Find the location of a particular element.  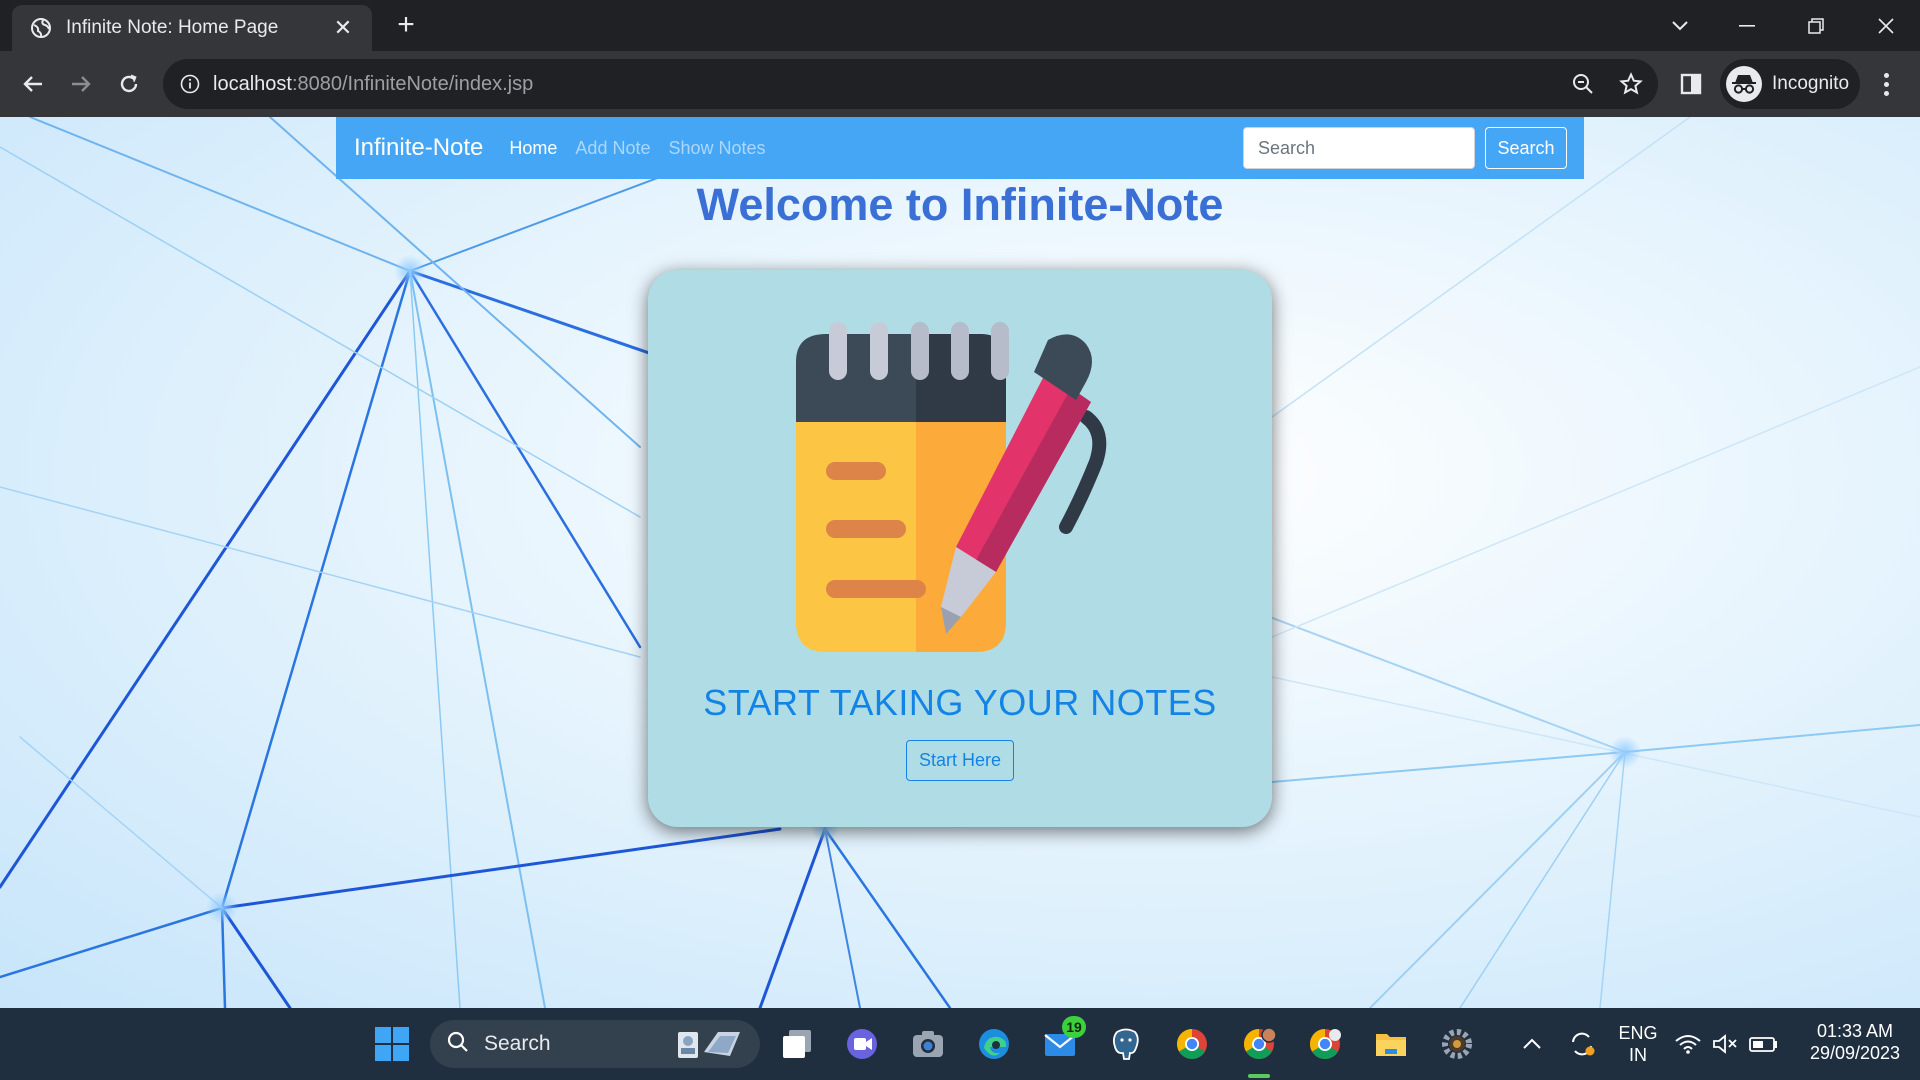

profile-incognito: Incognito is located at coordinates (1790, 84).